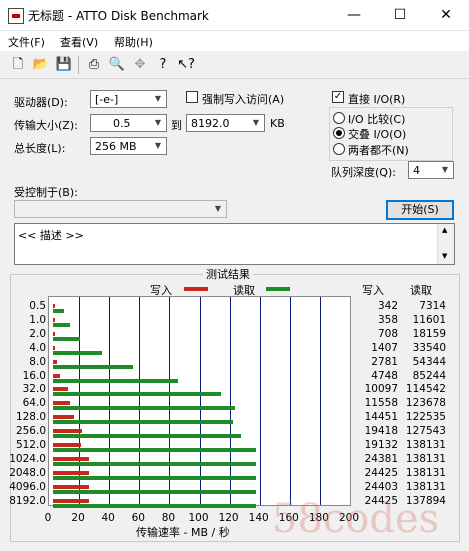  I want to click on x-tick-label: 20, so click(78, 518).